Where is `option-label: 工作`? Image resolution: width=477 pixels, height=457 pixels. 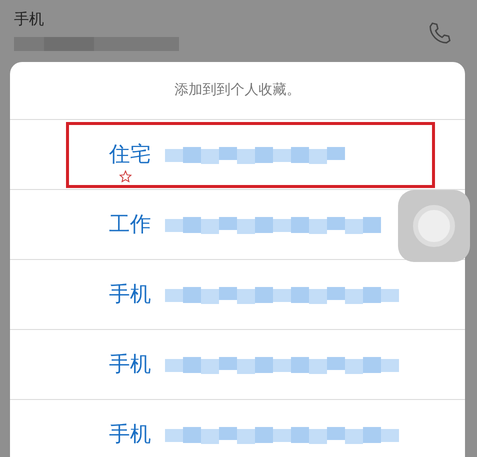
option-label: 工作 is located at coordinates (130, 224).